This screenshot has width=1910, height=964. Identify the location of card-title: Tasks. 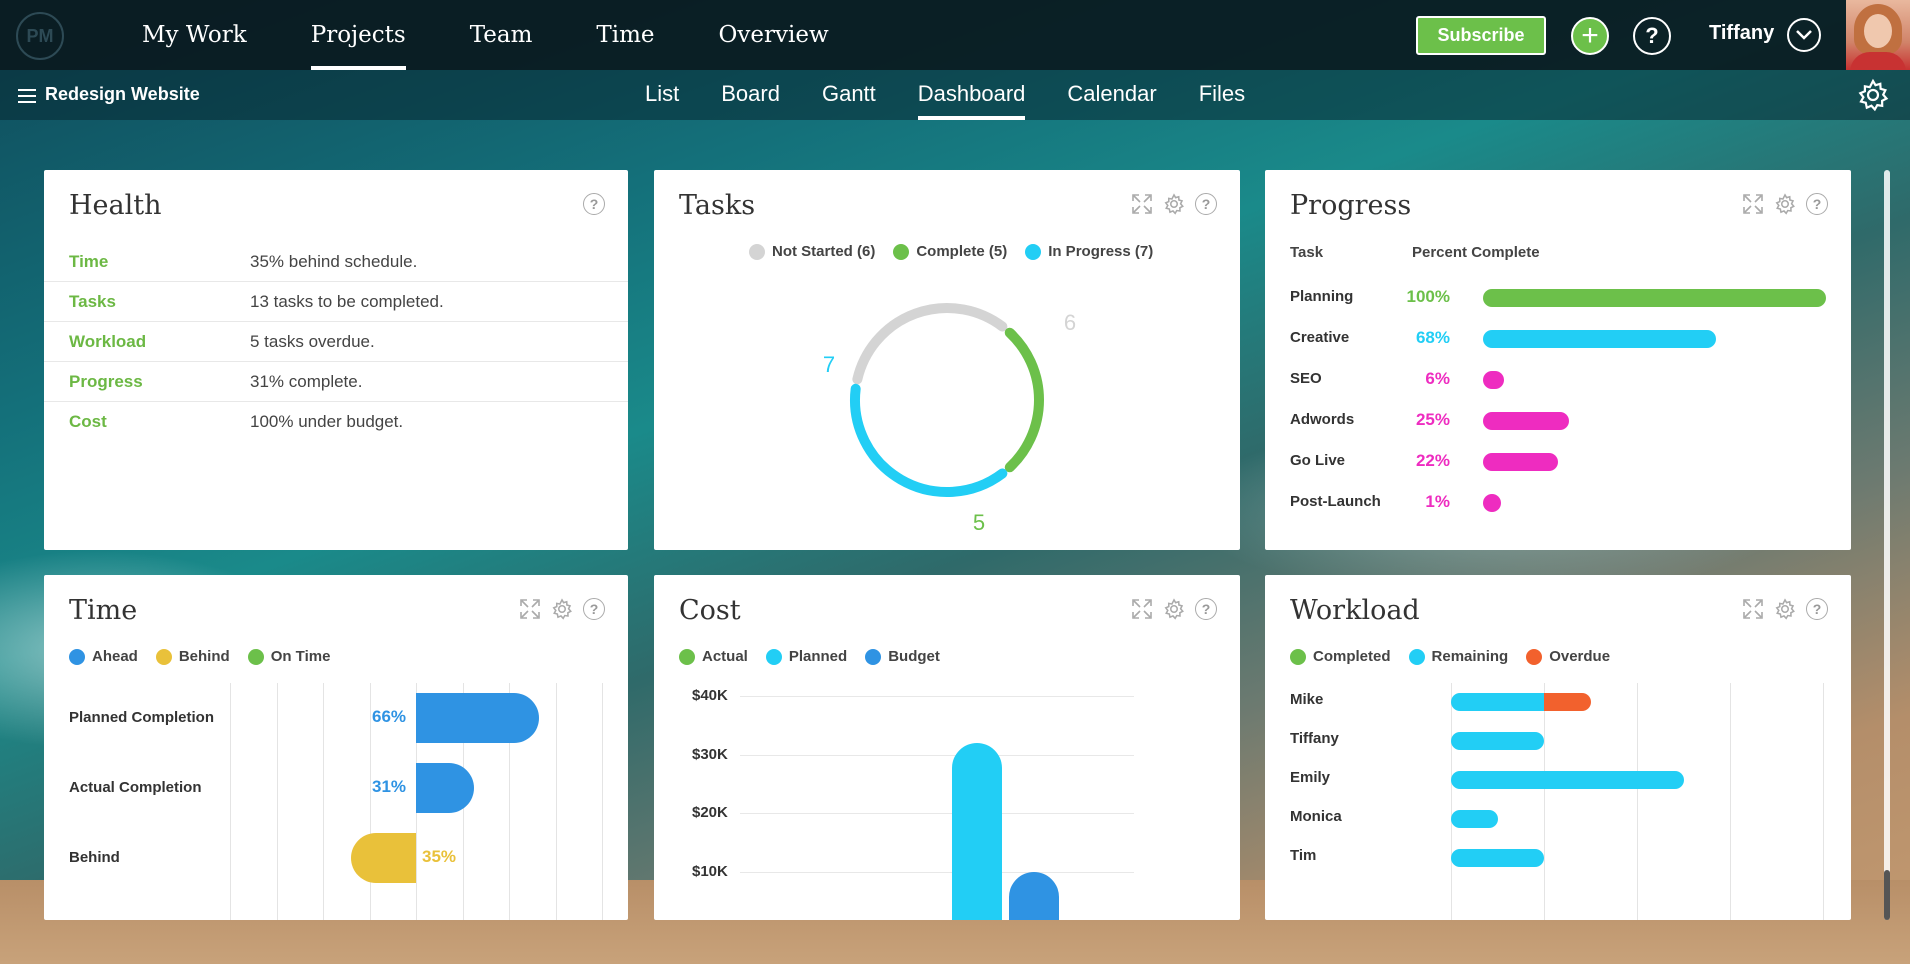
(717, 205).